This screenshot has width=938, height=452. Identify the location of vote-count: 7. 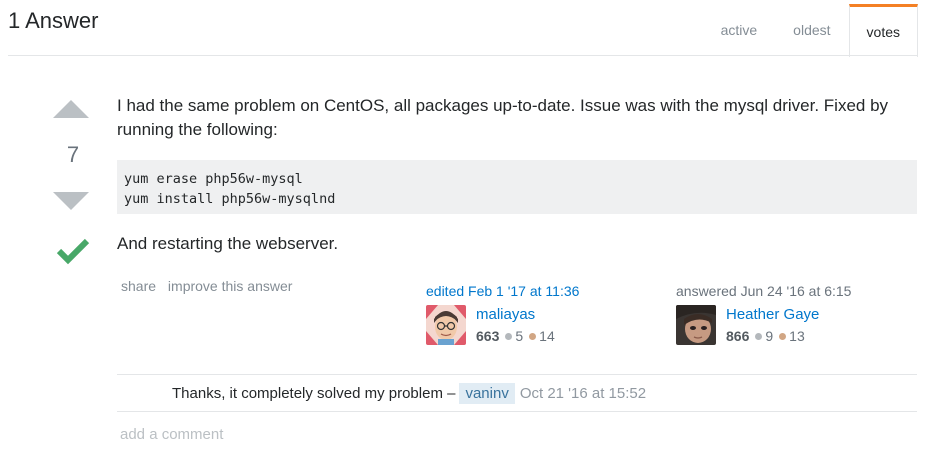
(73, 154).